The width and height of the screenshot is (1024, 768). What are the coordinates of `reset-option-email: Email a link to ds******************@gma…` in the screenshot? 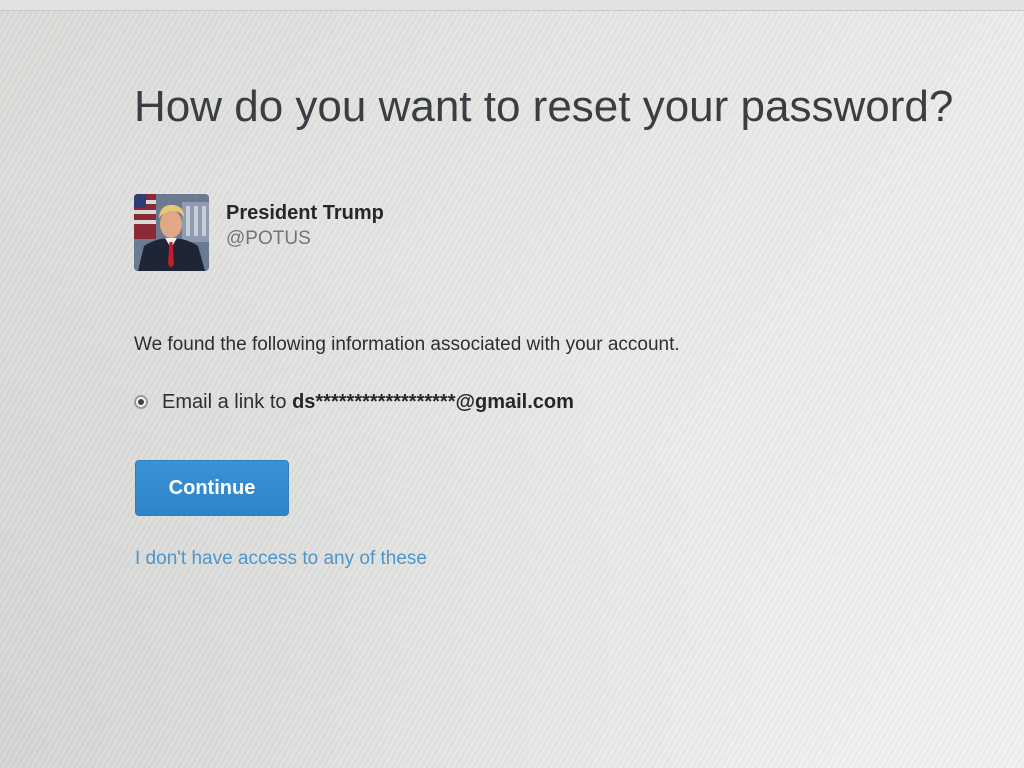 It's located at (354, 402).